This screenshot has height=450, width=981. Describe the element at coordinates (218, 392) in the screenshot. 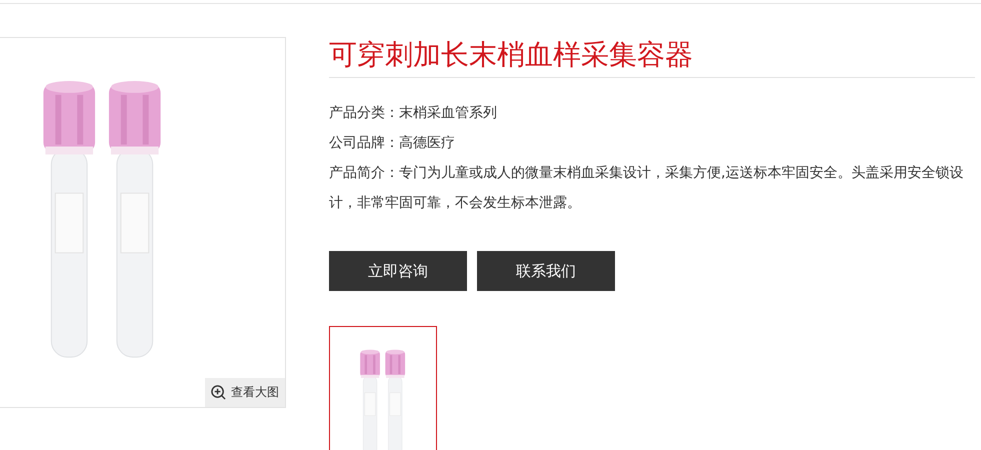

I see `zoom-in-icon` at that location.